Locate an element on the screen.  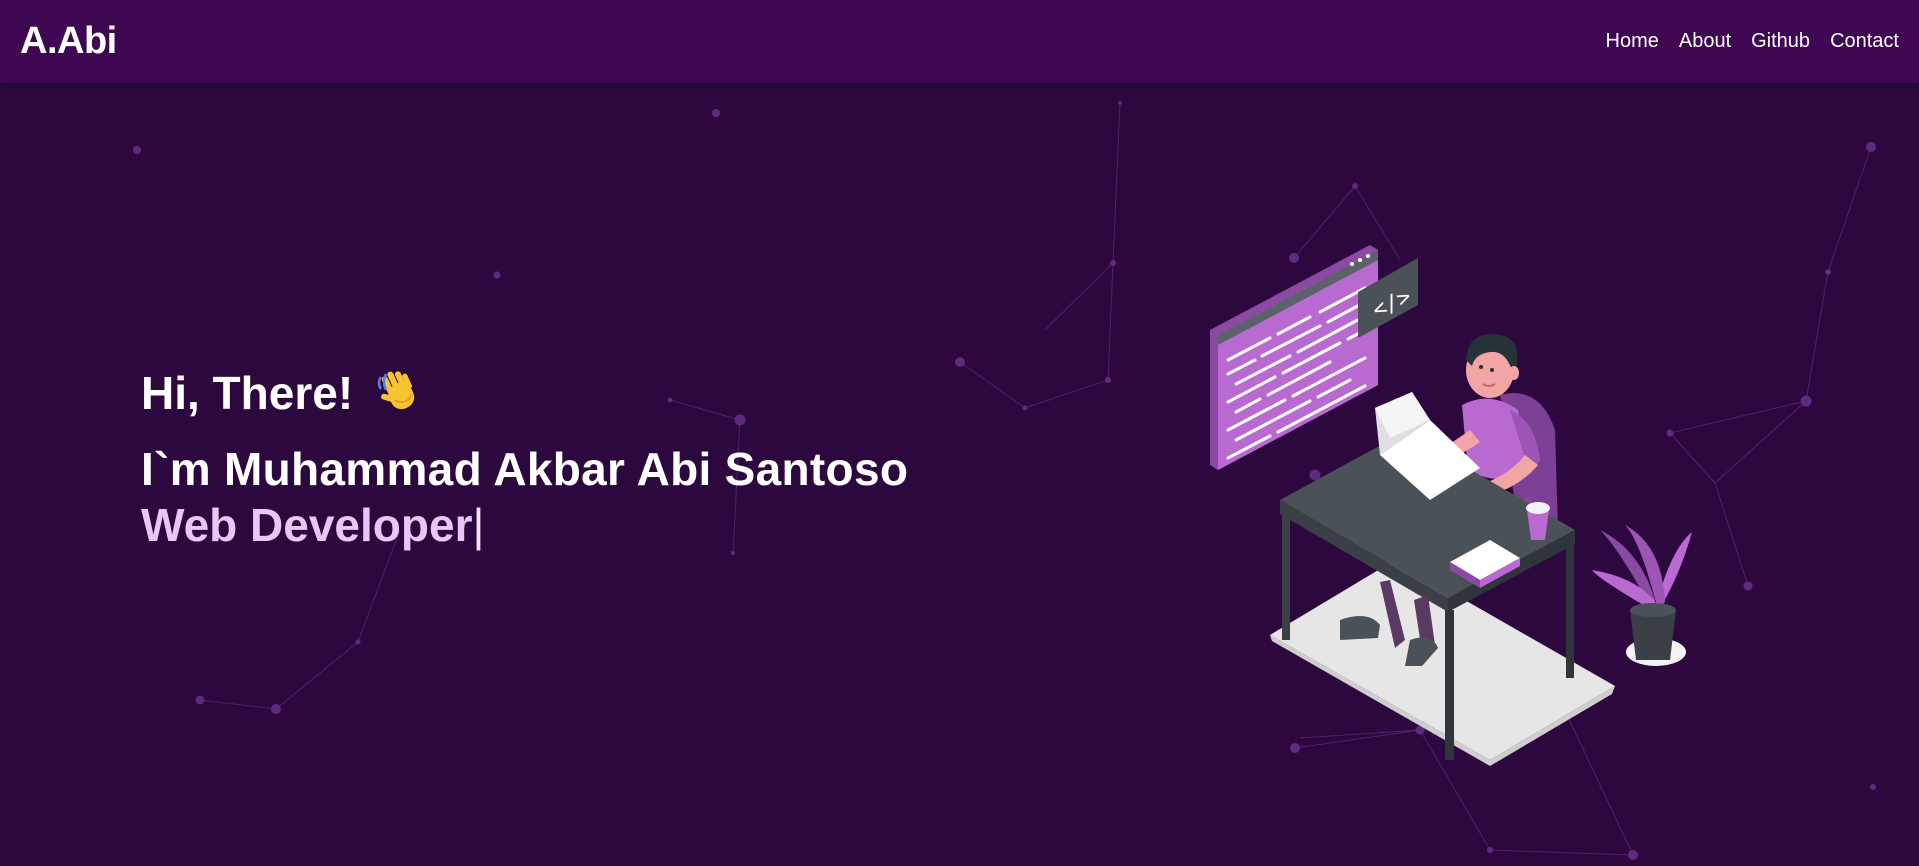
nav-link-github: Github is located at coordinates (1780, 41).